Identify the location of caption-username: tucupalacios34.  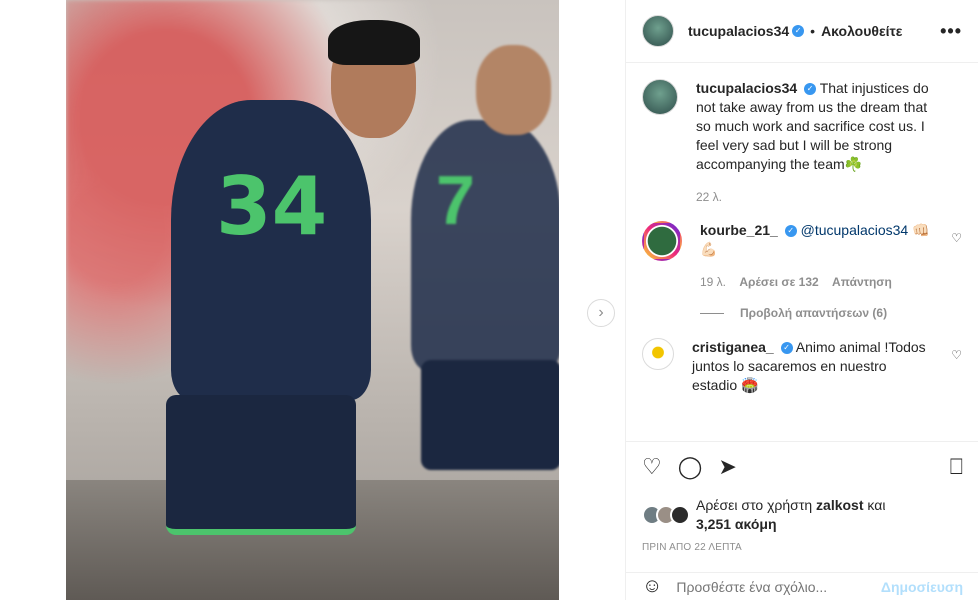
(746, 88).